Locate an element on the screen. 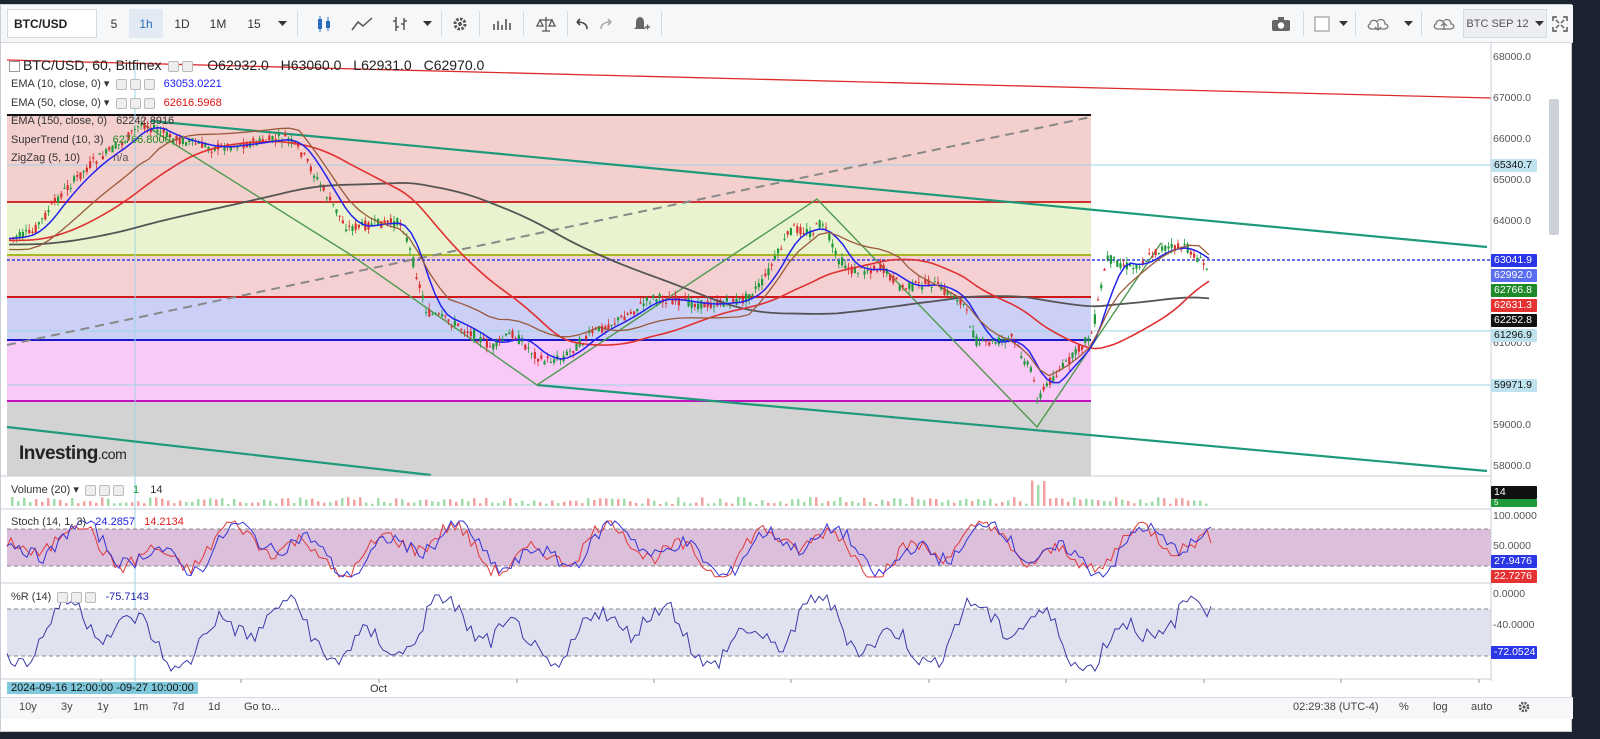  load-layout-button is located at coordinates (1378, 23).